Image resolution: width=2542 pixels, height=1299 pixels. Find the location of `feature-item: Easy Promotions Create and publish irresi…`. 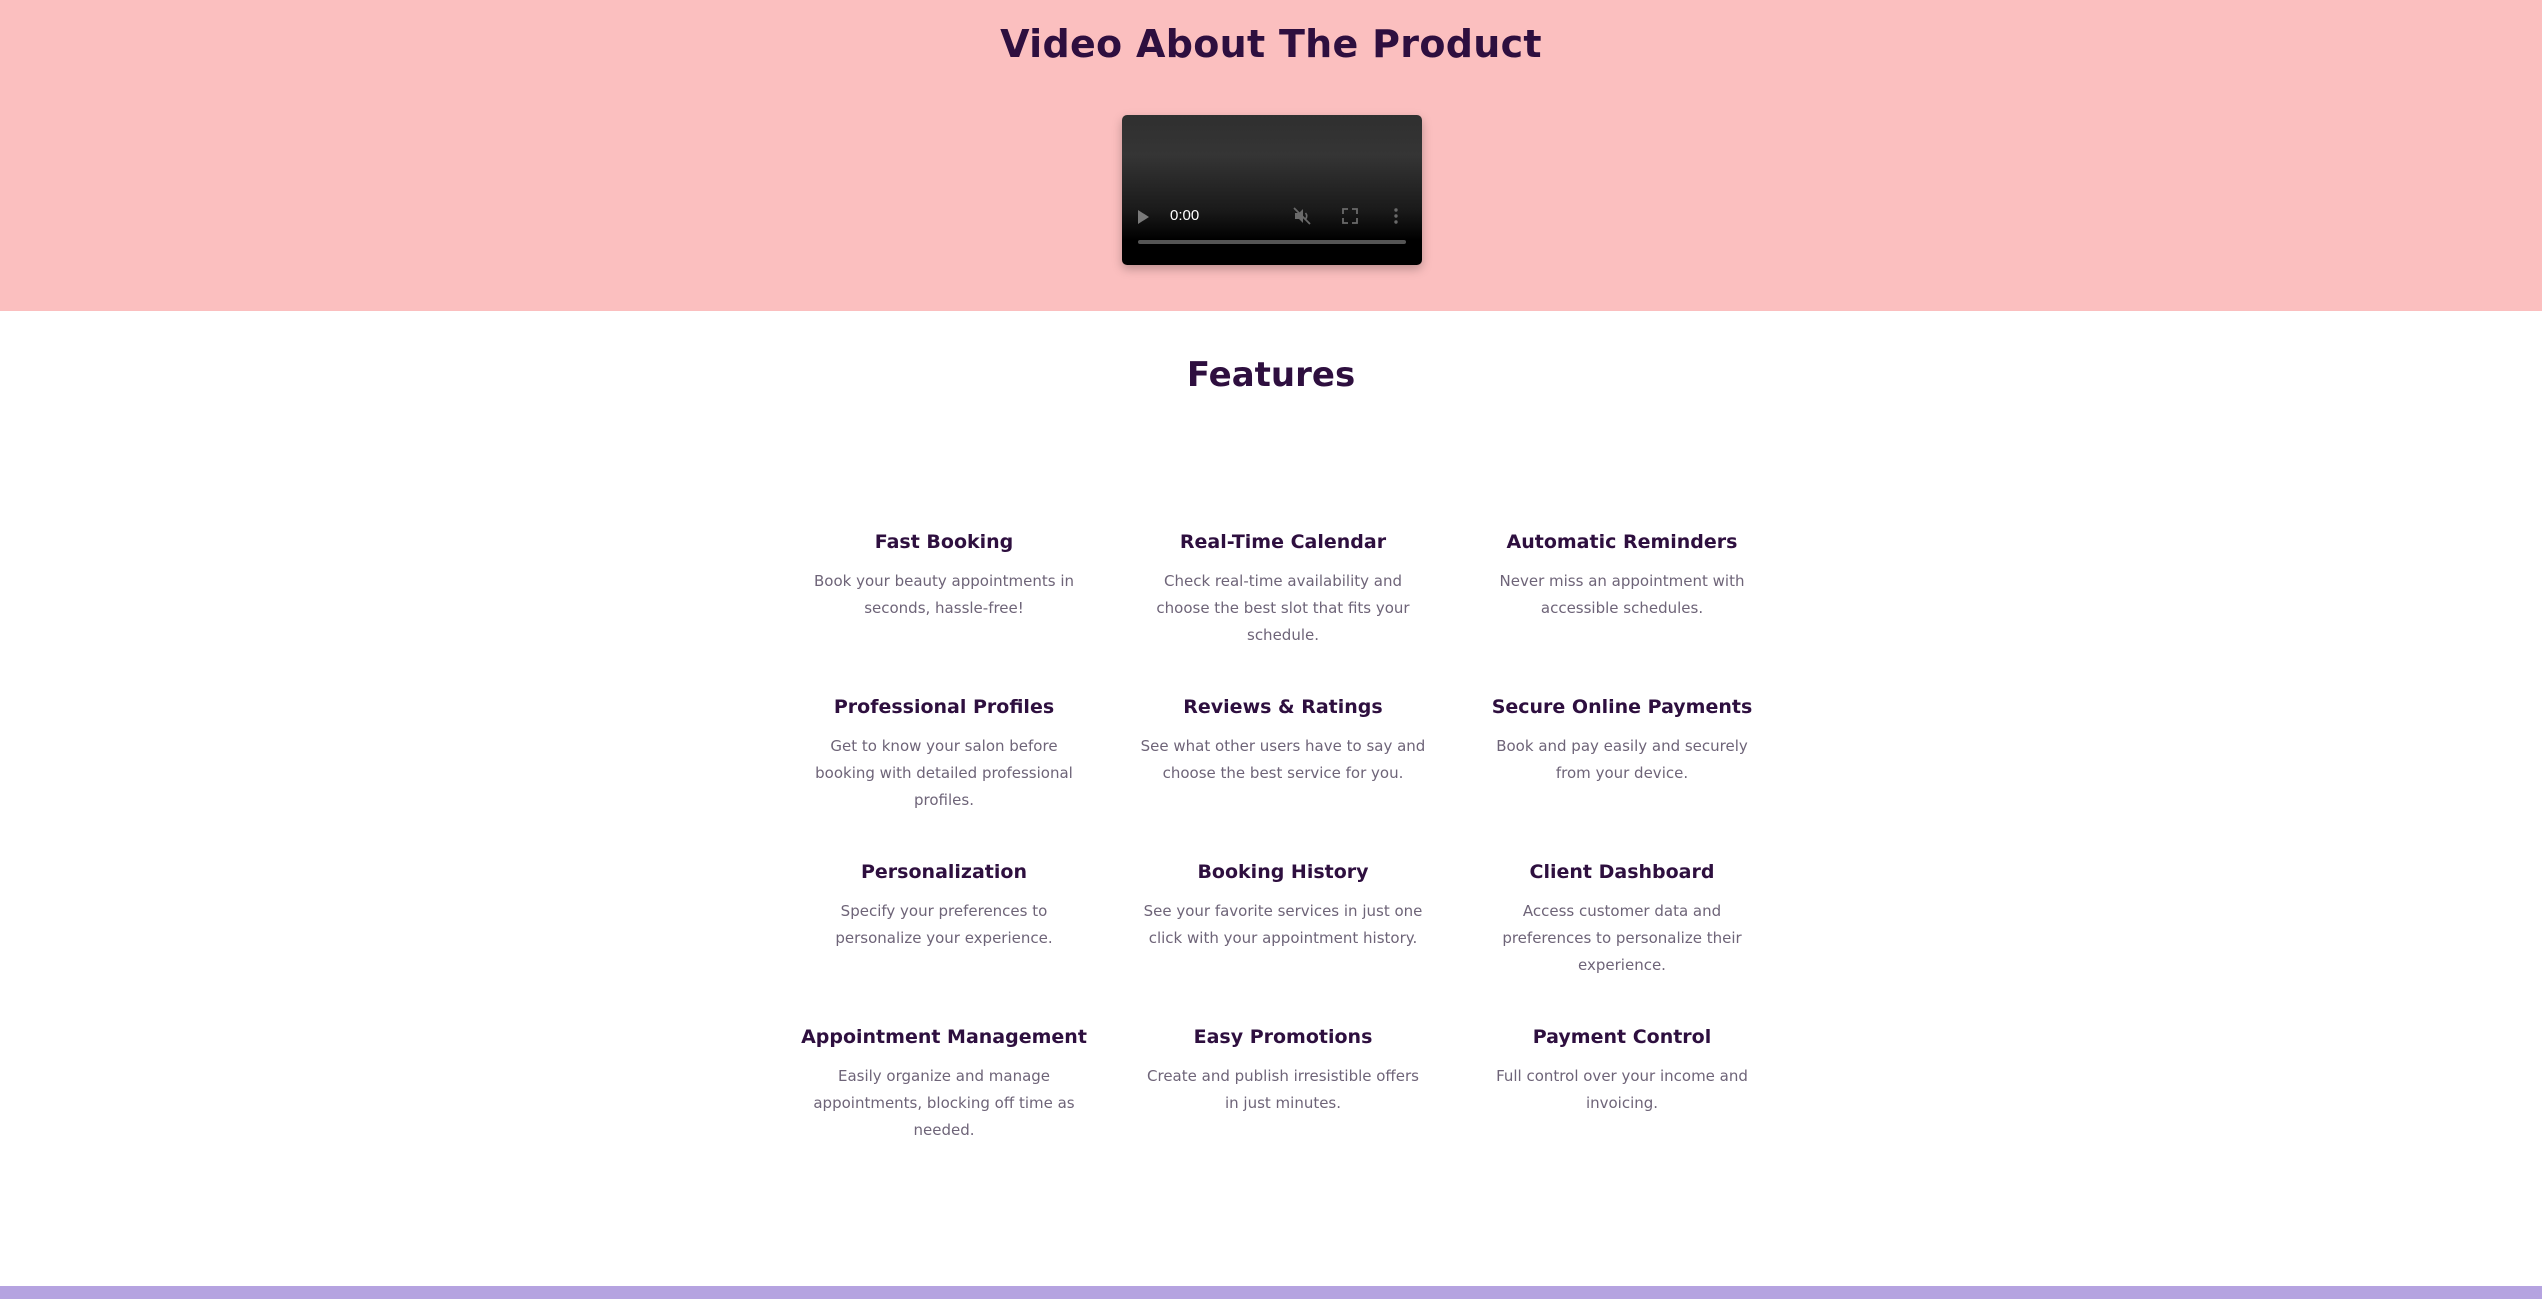

feature-item: Easy Promotions Create and publish irresi… is located at coordinates (1283, 1097).